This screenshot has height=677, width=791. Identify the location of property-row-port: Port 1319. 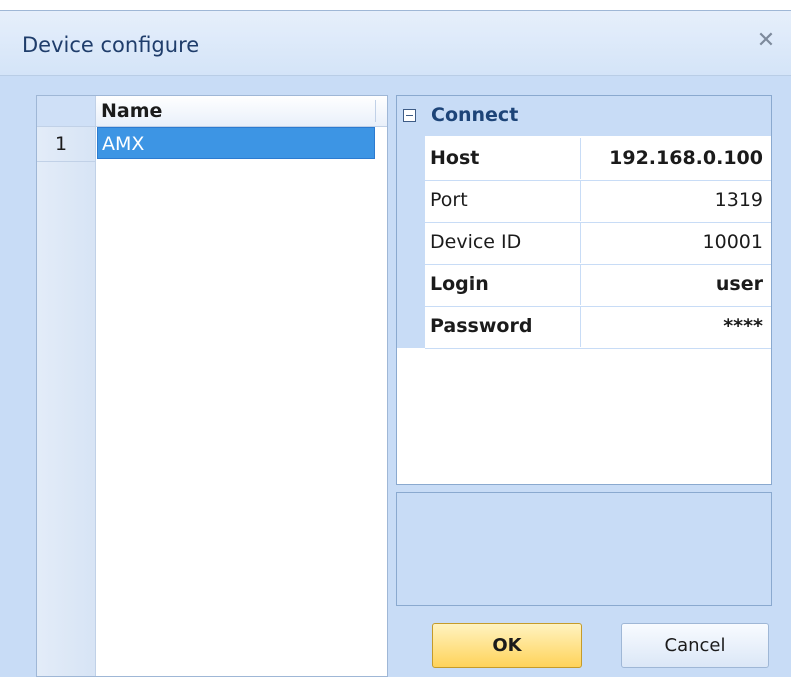
(598, 201).